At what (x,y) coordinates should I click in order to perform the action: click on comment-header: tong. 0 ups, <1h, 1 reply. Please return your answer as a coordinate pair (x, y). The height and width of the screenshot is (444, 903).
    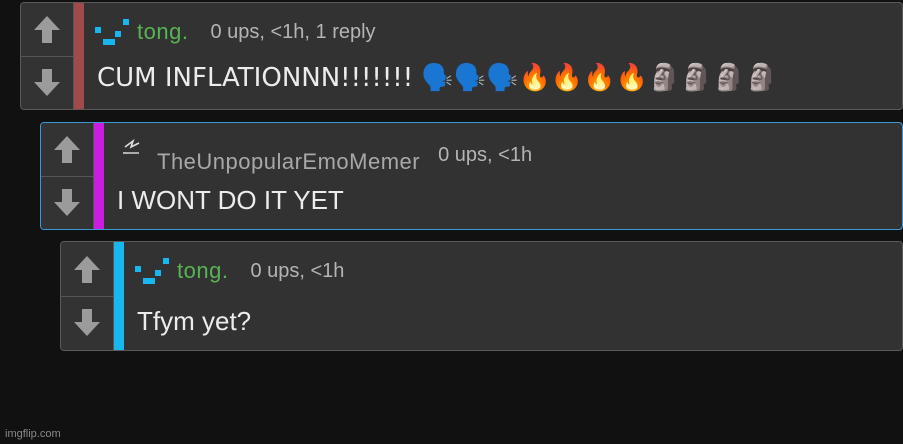
    Looking at the image, I should click on (234, 32).